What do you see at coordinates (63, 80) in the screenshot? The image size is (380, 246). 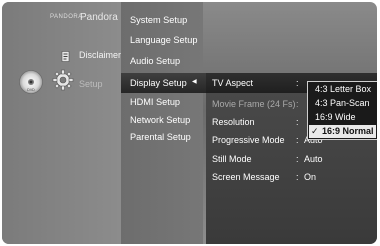 I see `gear-icon` at bounding box center [63, 80].